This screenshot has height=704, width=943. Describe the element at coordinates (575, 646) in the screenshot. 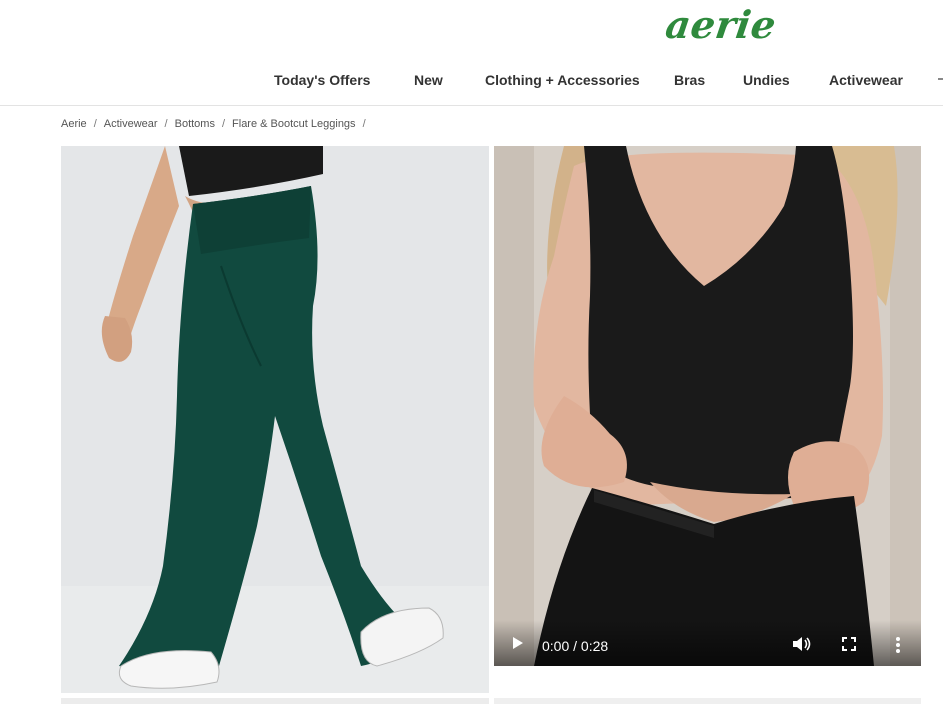

I see `video-time-display: 0:00 / 0:28` at that location.